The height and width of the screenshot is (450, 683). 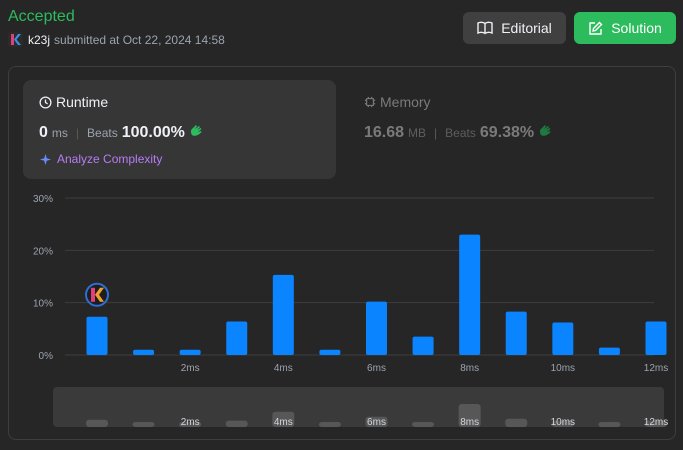 What do you see at coordinates (563, 368) in the screenshot?
I see `x-tick-label: 10ms` at bounding box center [563, 368].